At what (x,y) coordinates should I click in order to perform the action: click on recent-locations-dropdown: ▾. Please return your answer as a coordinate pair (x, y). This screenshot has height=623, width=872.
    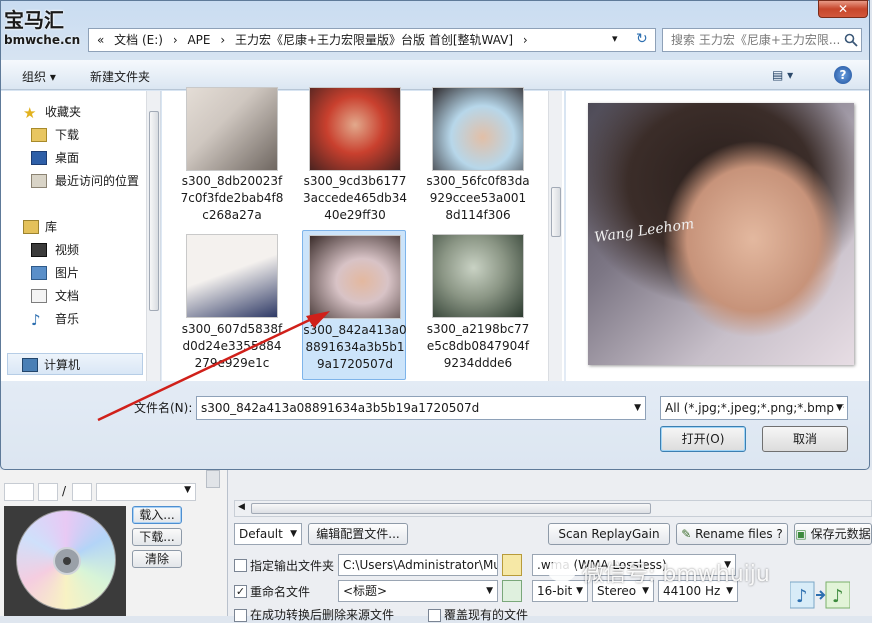
    Looking at the image, I should click on (615, 38).